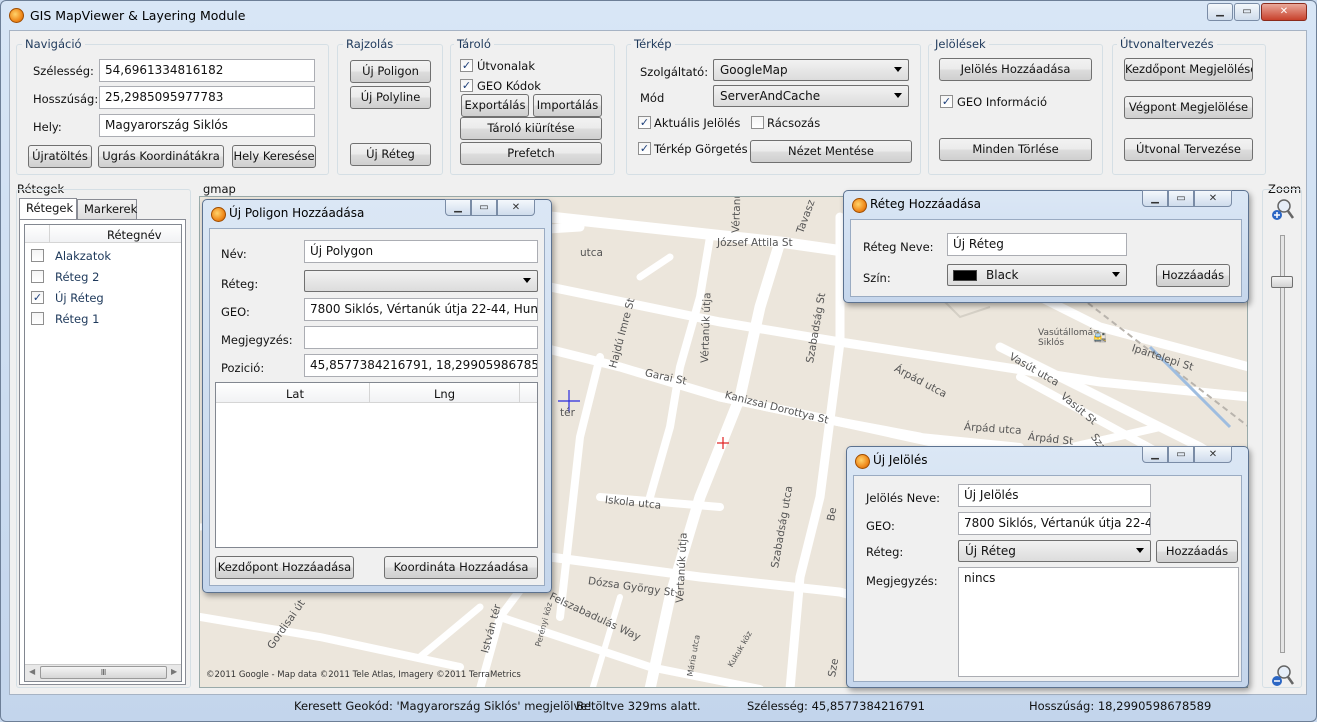 The width and height of the screenshot is (1317, 722). Describe the element at coordinates (1054, 523) in the screenshot. I see `marker-geo-input: 7800 Siklós, Vértanúk útja 22-44,` at that location.